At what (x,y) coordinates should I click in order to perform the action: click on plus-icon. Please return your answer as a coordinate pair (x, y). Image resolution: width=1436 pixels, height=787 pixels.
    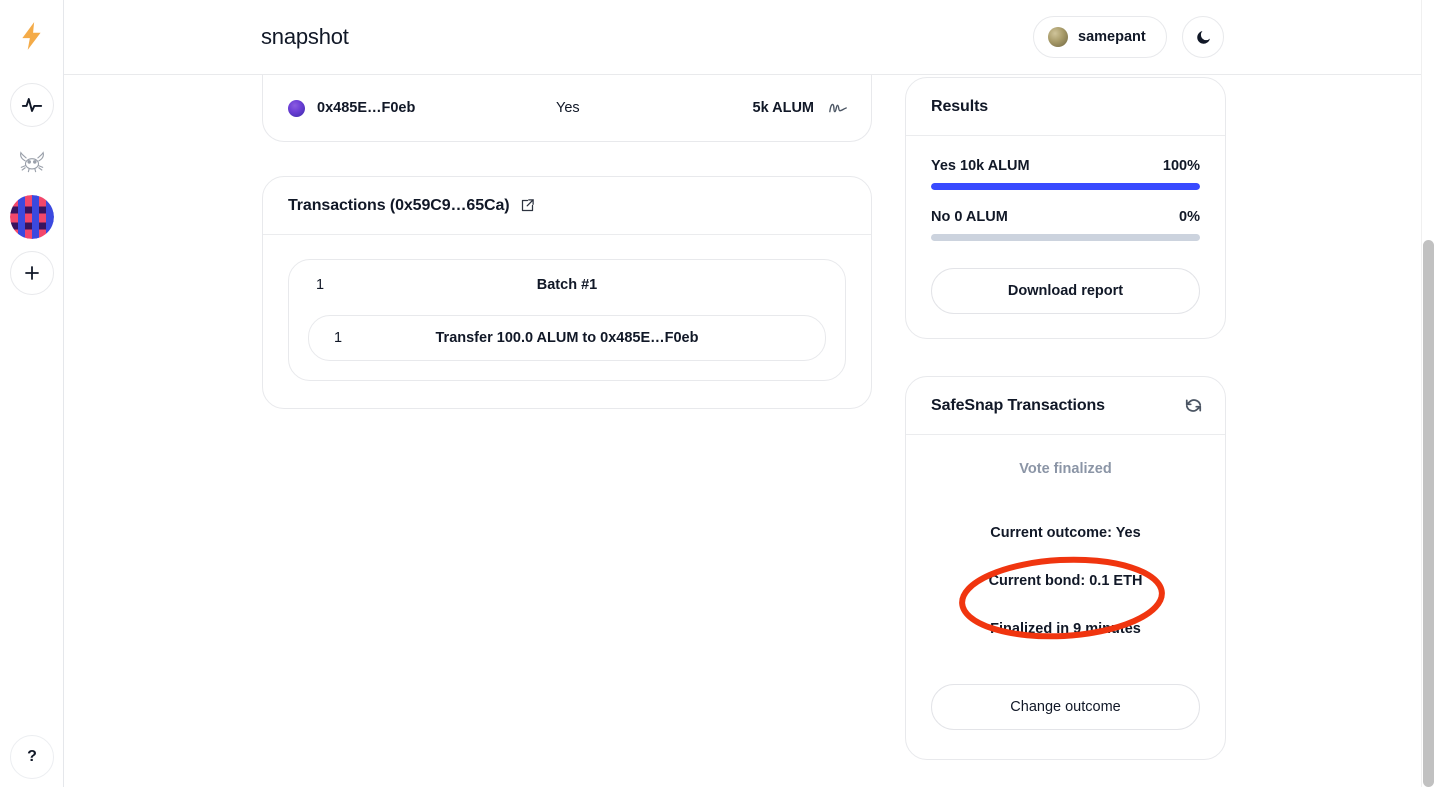
    Looking at the image, I should click on (31, 273).